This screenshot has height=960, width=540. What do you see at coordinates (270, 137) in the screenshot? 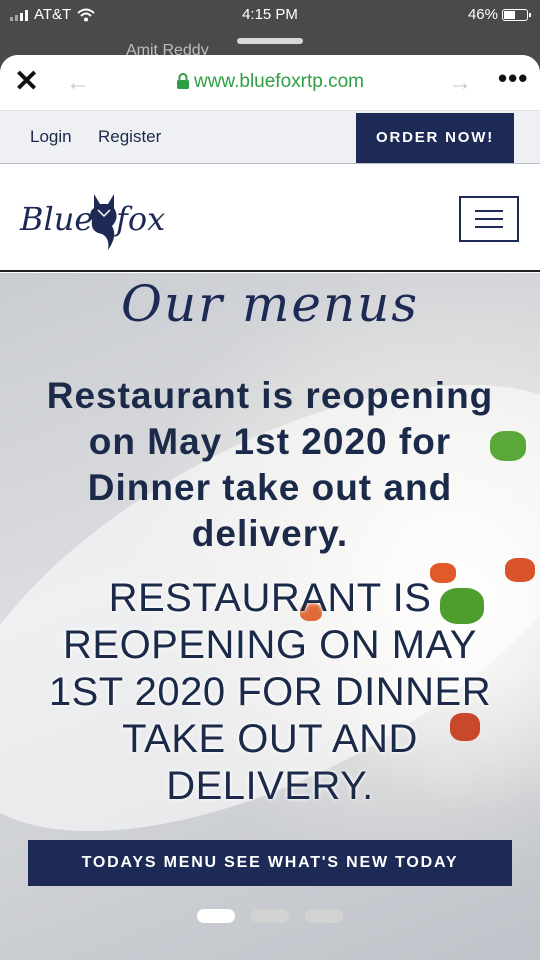
I see `account-nav: Login Register ORDER NOW!` at bounding box center [270, 137].